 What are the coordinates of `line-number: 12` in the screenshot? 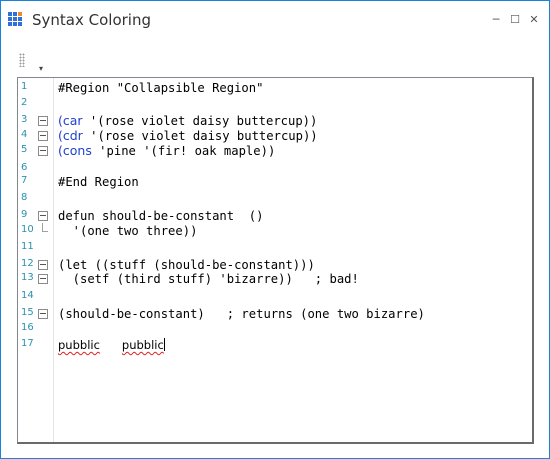 It's located at (27, 263).